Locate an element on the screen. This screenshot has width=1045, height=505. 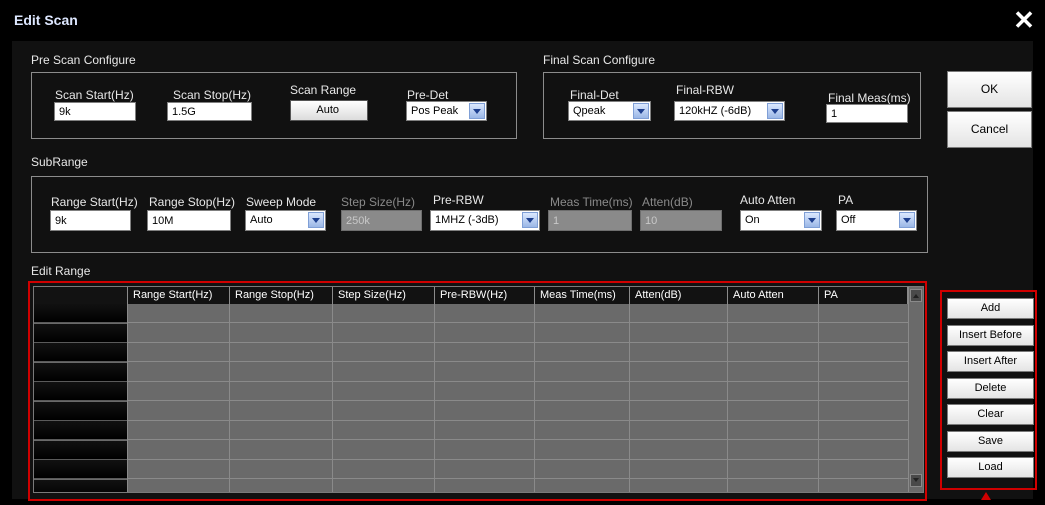
save-button: Save is located at coordinates (990, 441).